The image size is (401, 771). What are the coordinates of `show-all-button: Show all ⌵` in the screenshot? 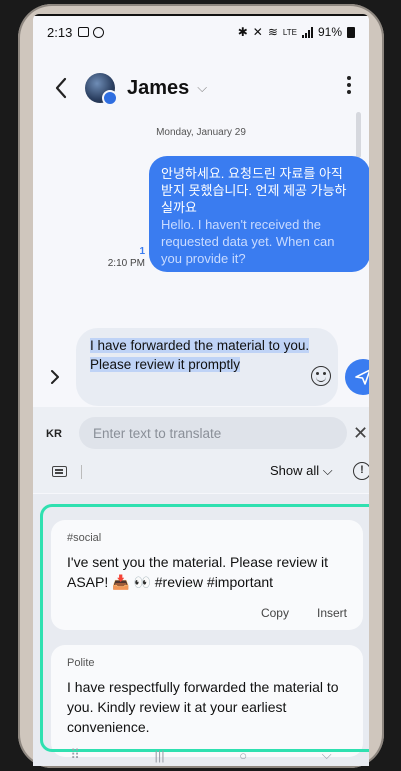 It's located at (301, 471).